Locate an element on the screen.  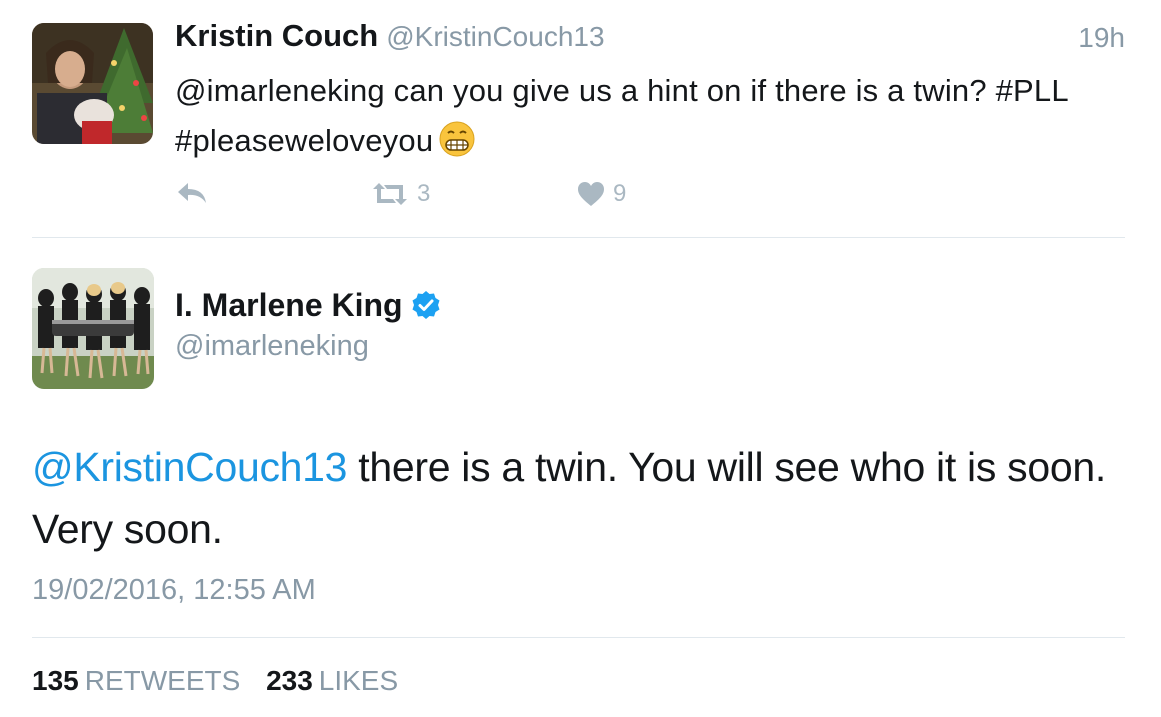
marlene-king-avatar is located at coordinates (93, 328).